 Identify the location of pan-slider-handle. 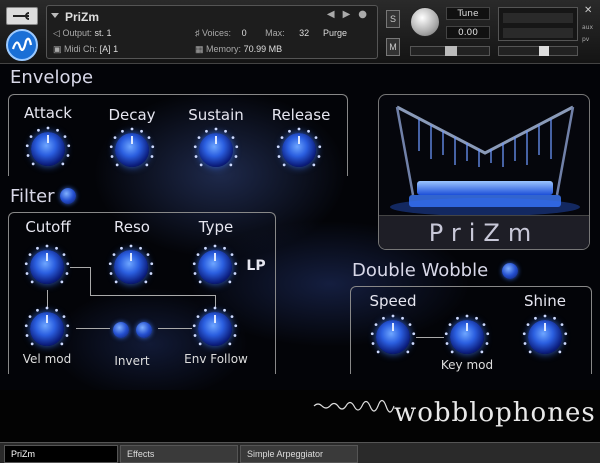
(451, 51).